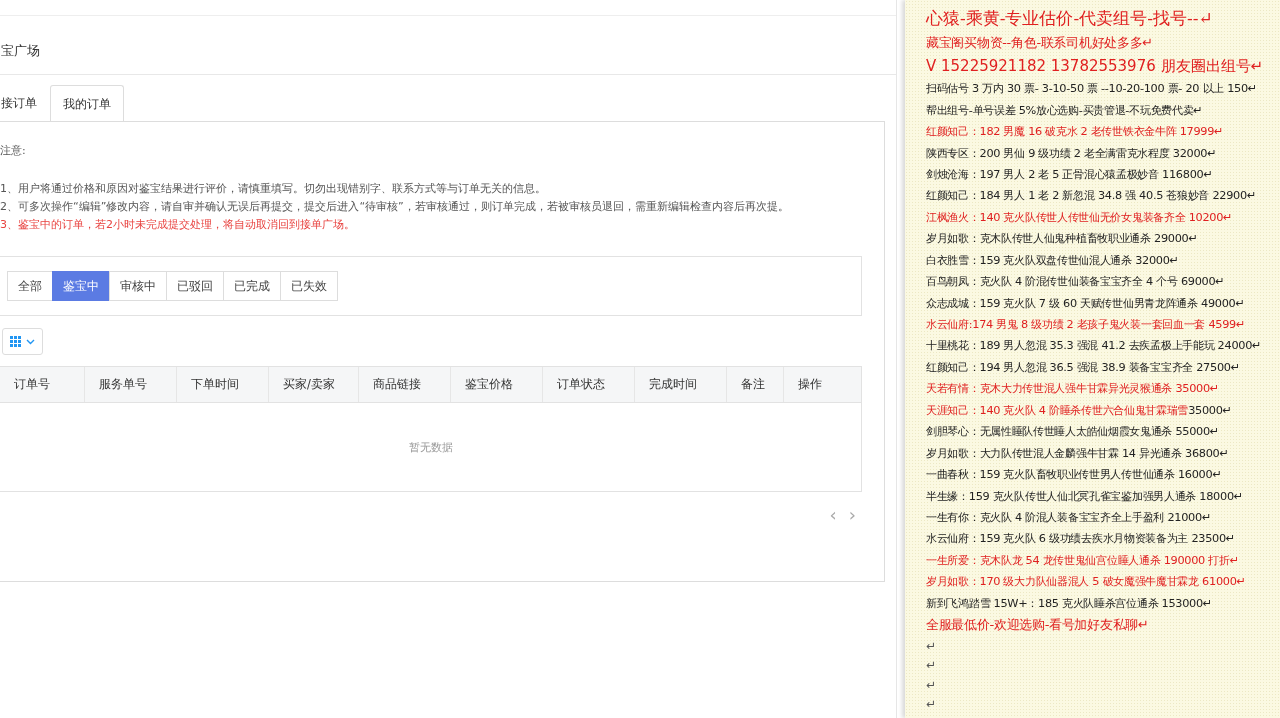  I want to click on document-line: 岁月如歌：大力队传世混人金麟强牛甘霖 14 异光通杀 36800↵, so click(1077, 453).